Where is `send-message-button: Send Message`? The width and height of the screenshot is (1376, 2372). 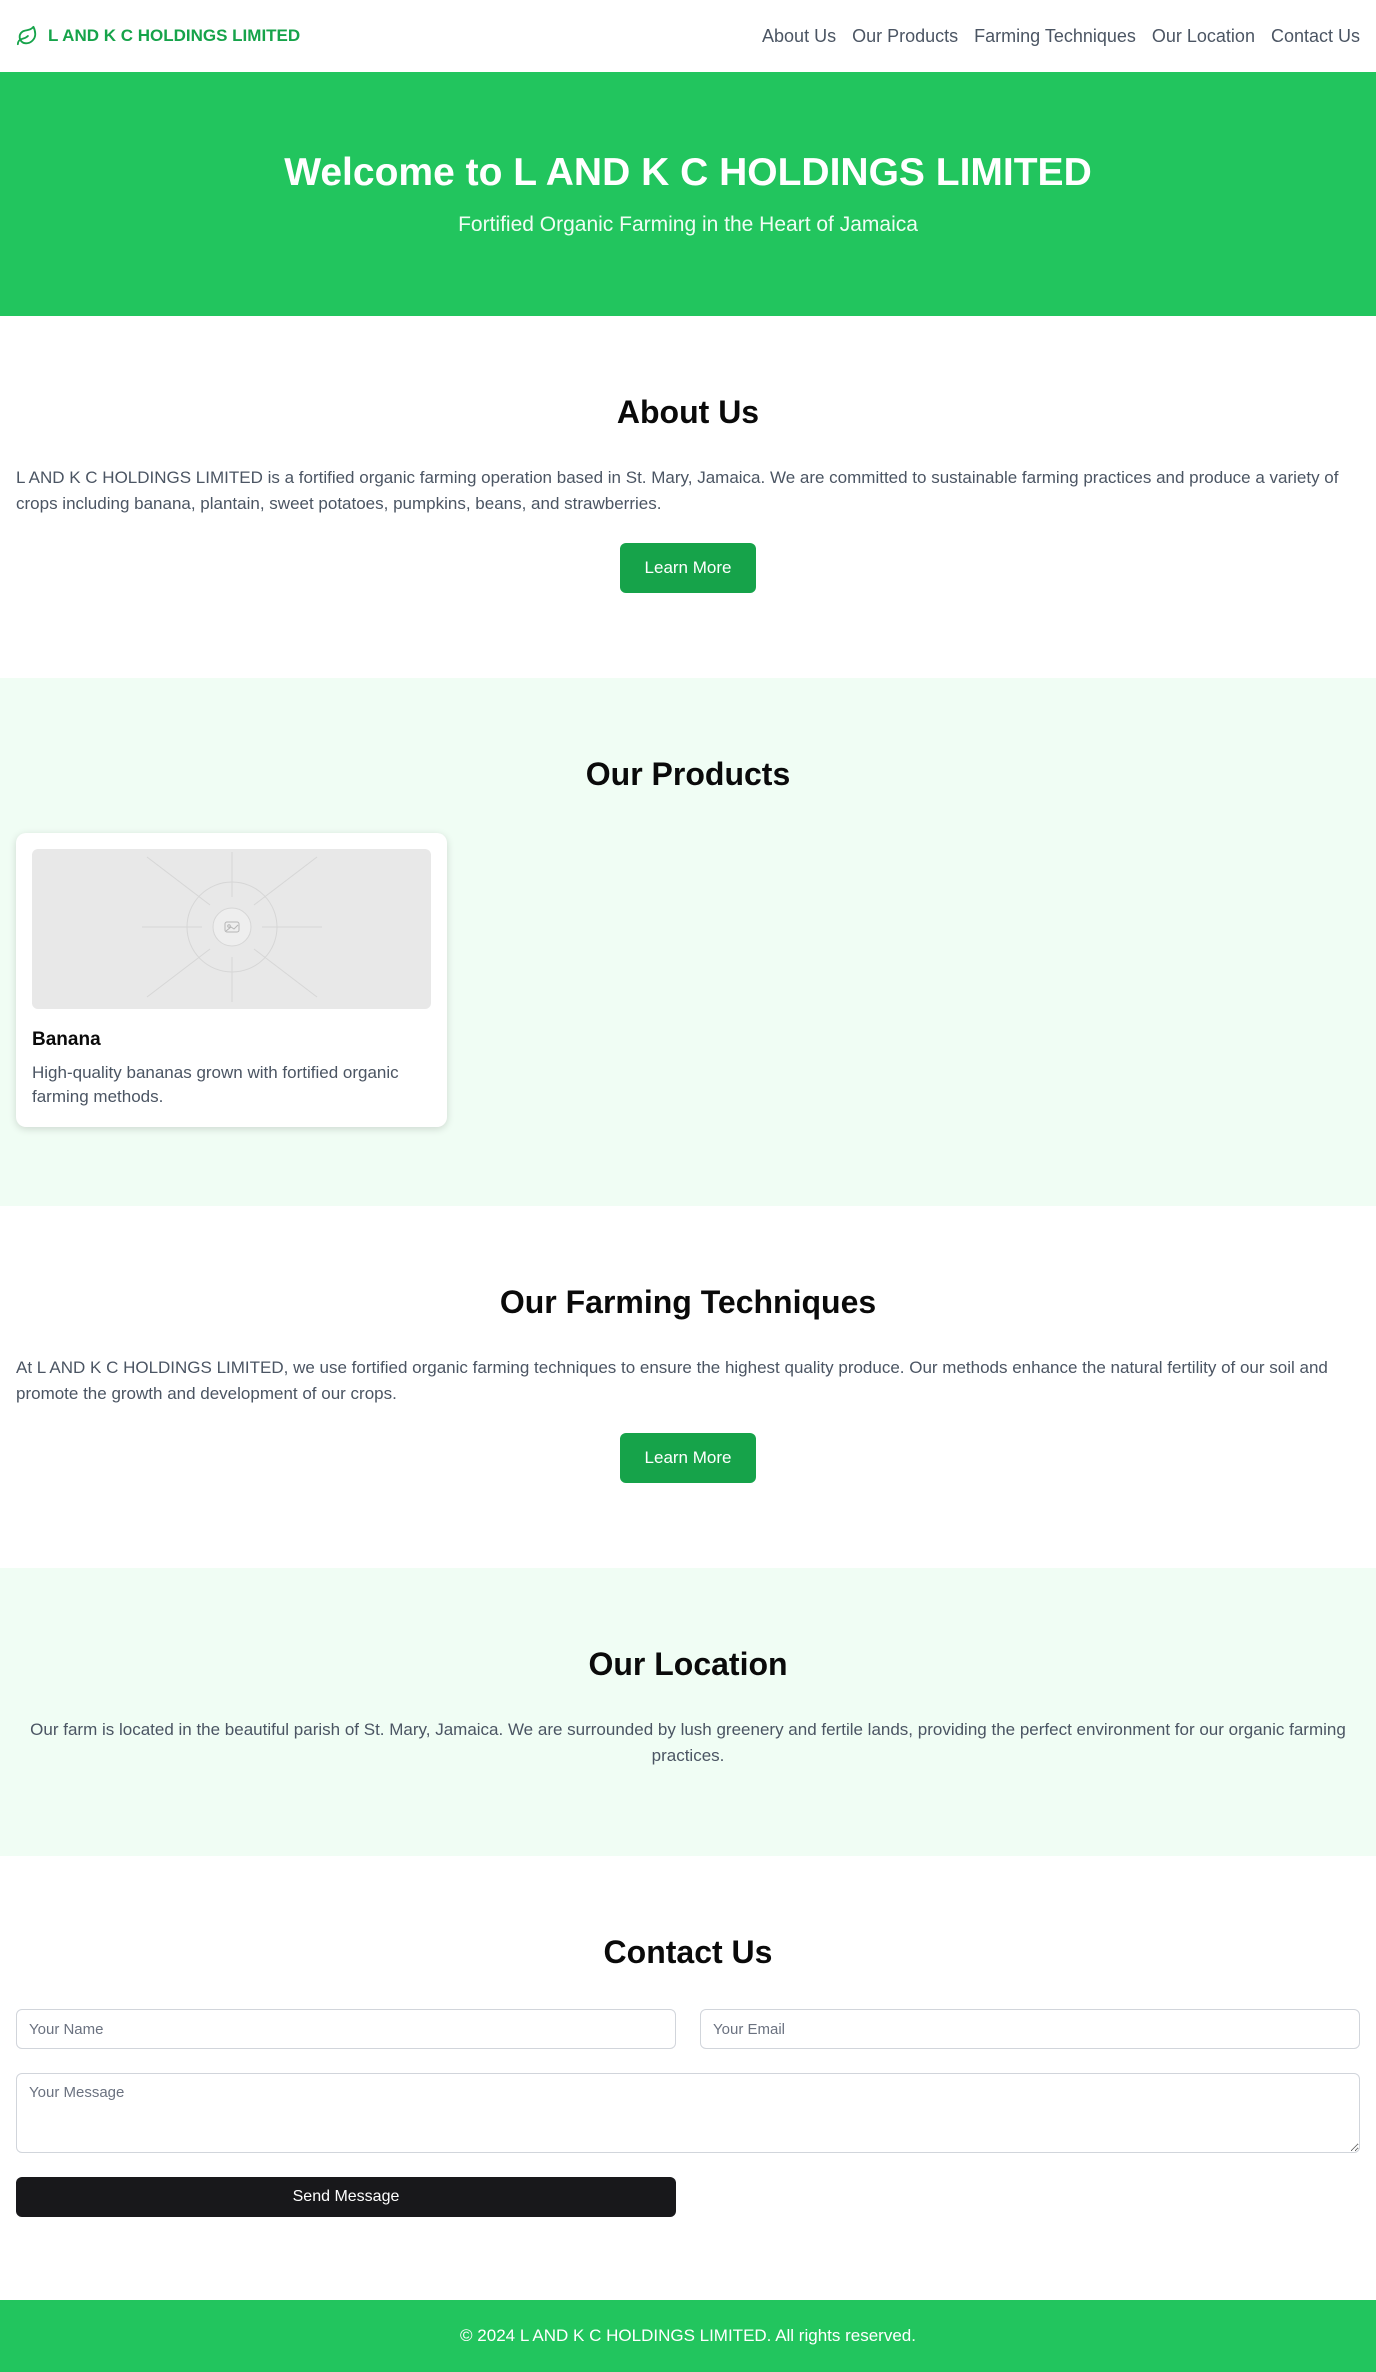
send-message-button: Send Message is located at coordinates (346, 2197).